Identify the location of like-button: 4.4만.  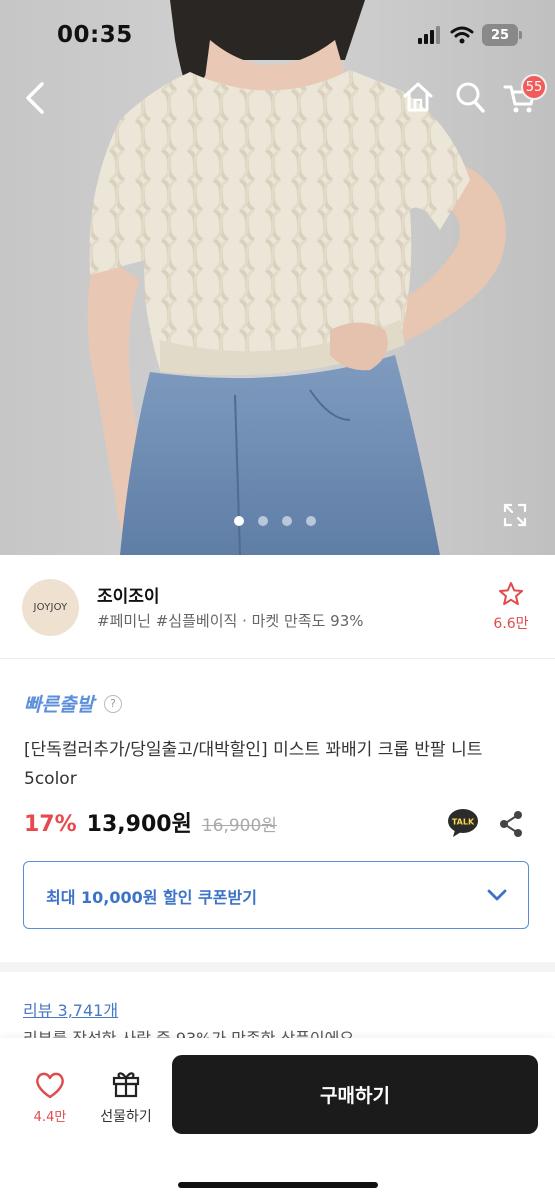
(50, 1097).